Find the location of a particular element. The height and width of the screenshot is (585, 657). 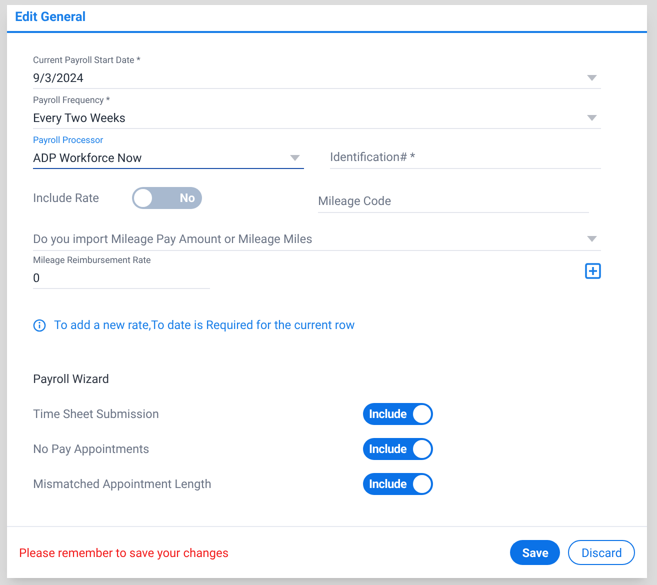

section-title: Payroll Wizard is located at coordinates (71, 379).